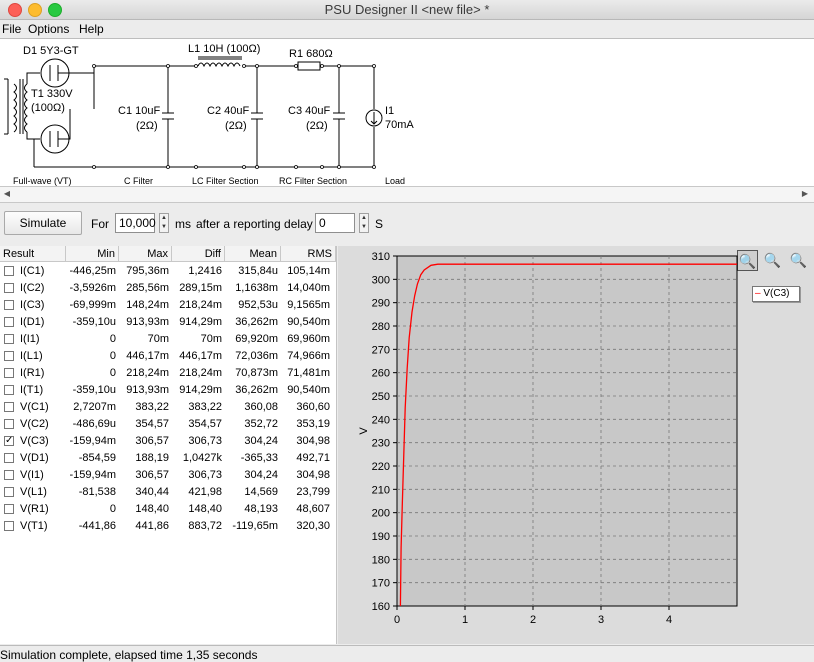  What do you see at coordinates (168, 492) in the screenshot?
I see `table-row: V(L1) -81,538 340,44 421,98 14,569 23,799` at bounding box center [168, 492].